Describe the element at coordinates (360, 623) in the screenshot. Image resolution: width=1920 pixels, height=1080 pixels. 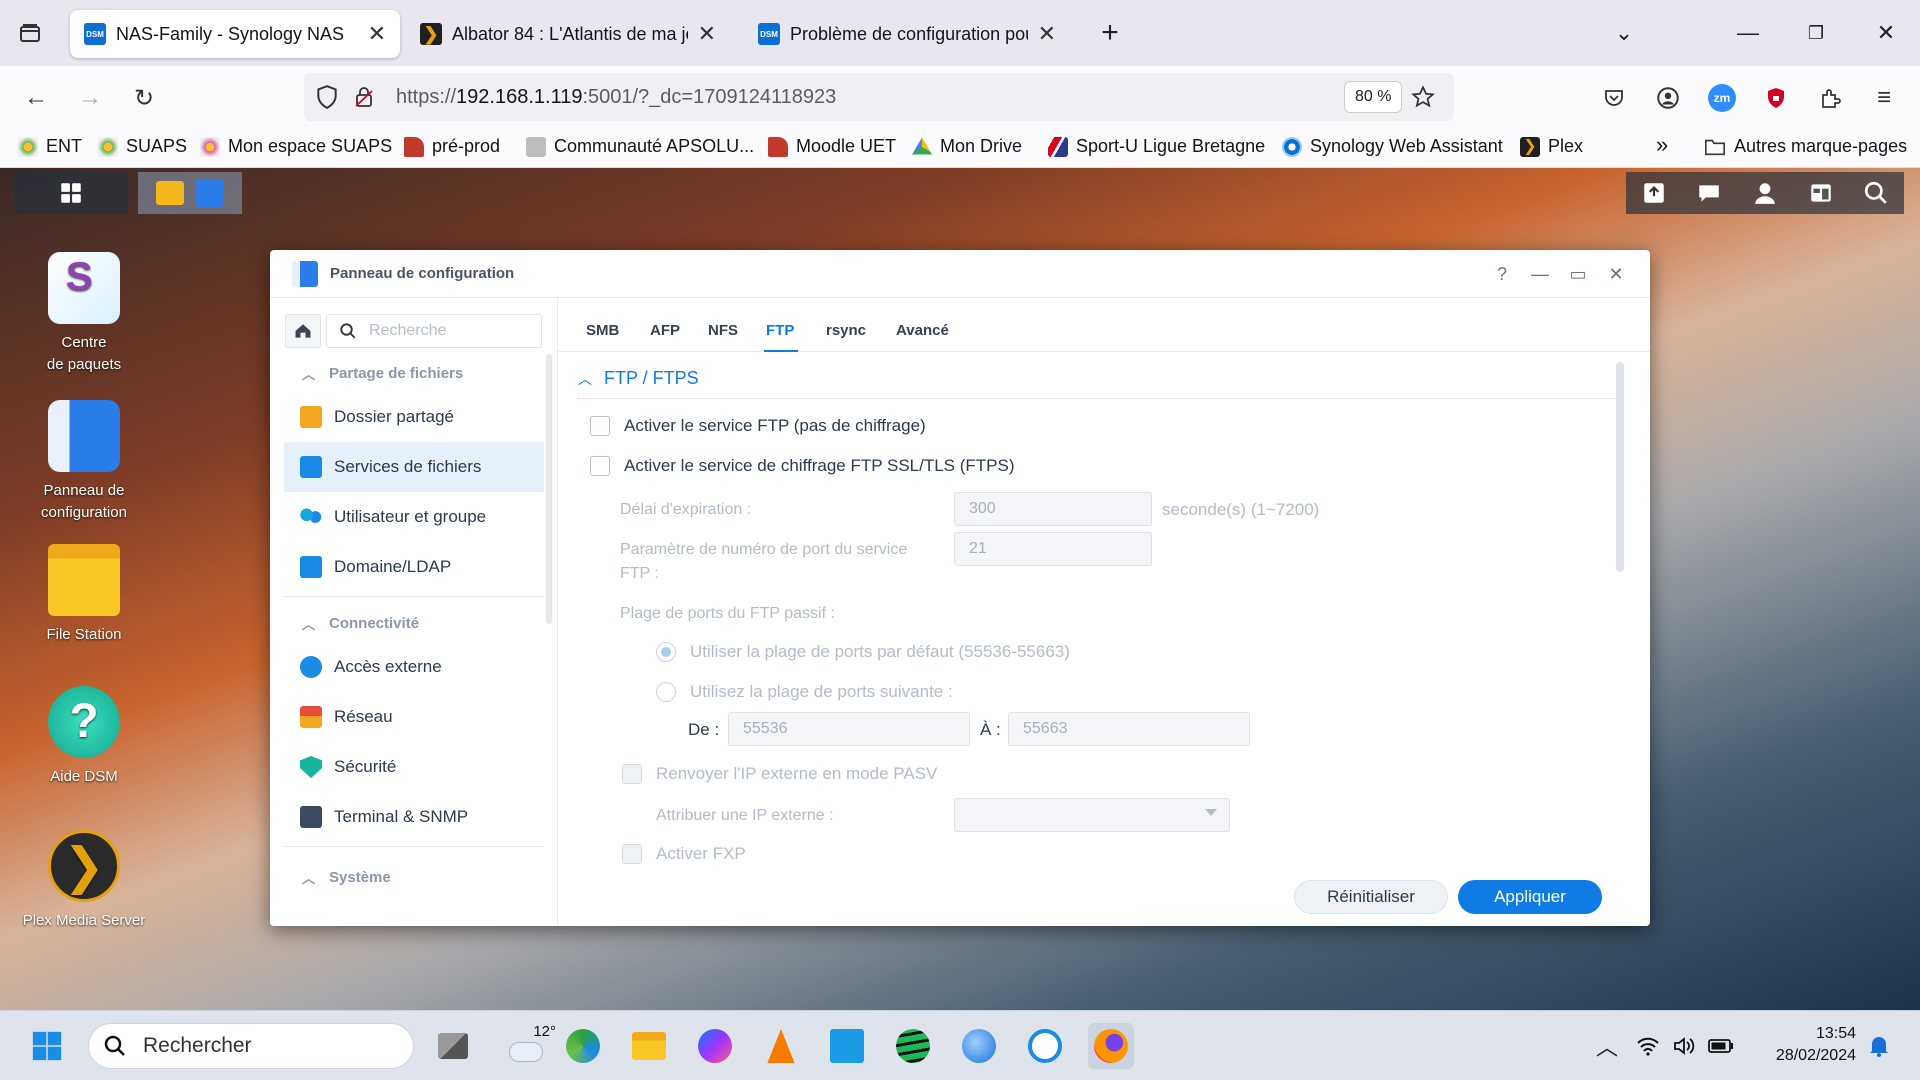
I see `section-connectivite: ︿ Connectivité` at that location.